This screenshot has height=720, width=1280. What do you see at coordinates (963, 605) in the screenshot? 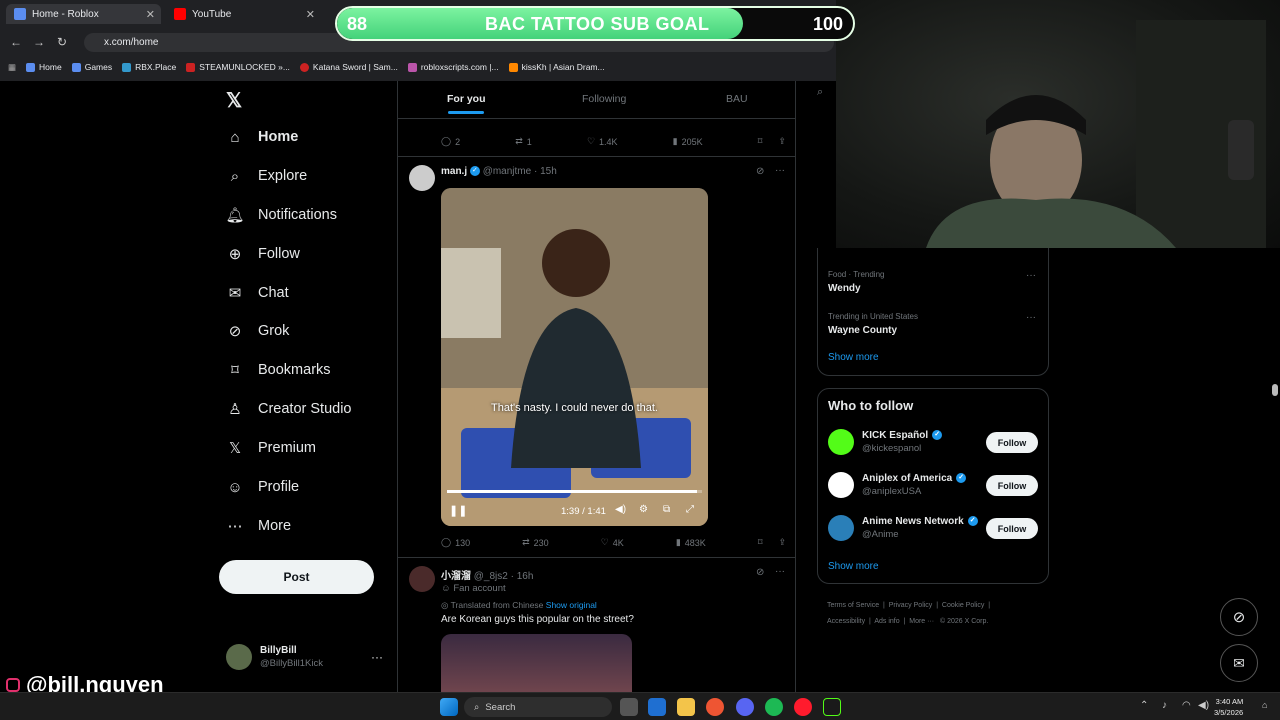
I see `footer-cookie: Cookie Policy` at bounding box center [963, 605].